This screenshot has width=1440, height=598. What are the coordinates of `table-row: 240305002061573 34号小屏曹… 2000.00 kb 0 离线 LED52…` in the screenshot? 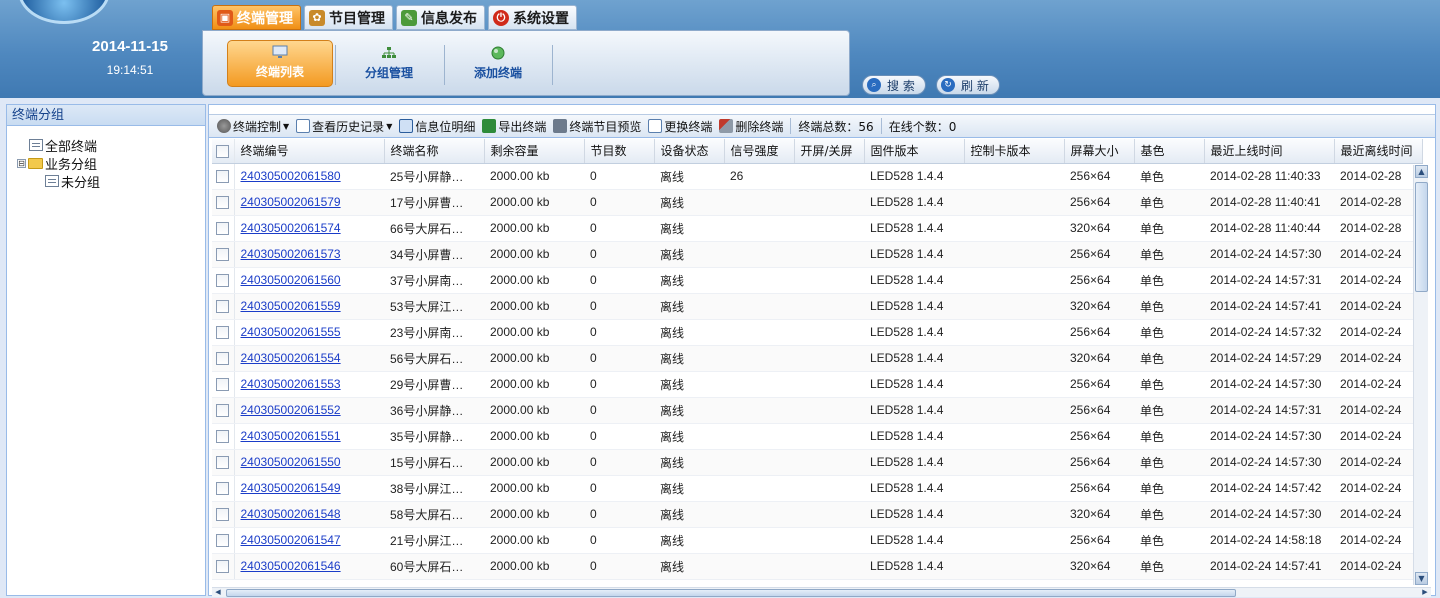 It's located at (817, 254).